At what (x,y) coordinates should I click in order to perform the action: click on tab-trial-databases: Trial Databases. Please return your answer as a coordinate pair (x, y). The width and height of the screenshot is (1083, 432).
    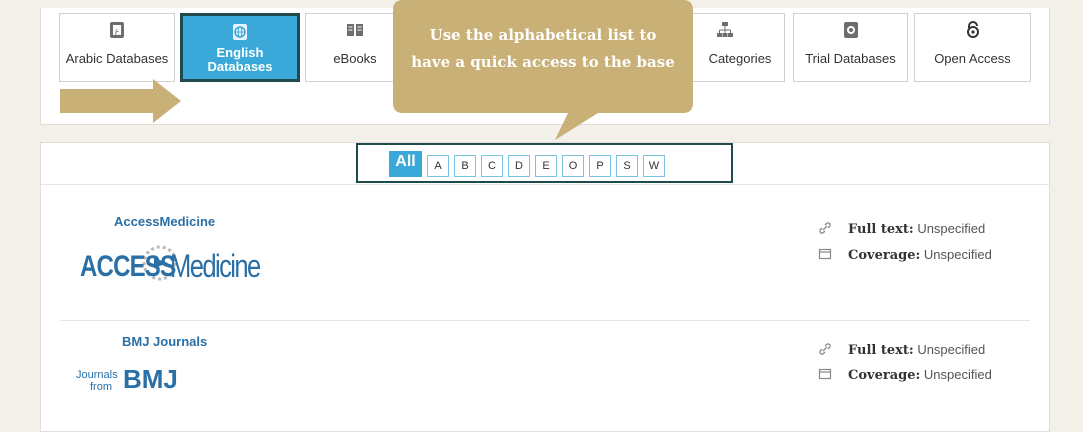
    Looking at the image, I should click on (850, 47).